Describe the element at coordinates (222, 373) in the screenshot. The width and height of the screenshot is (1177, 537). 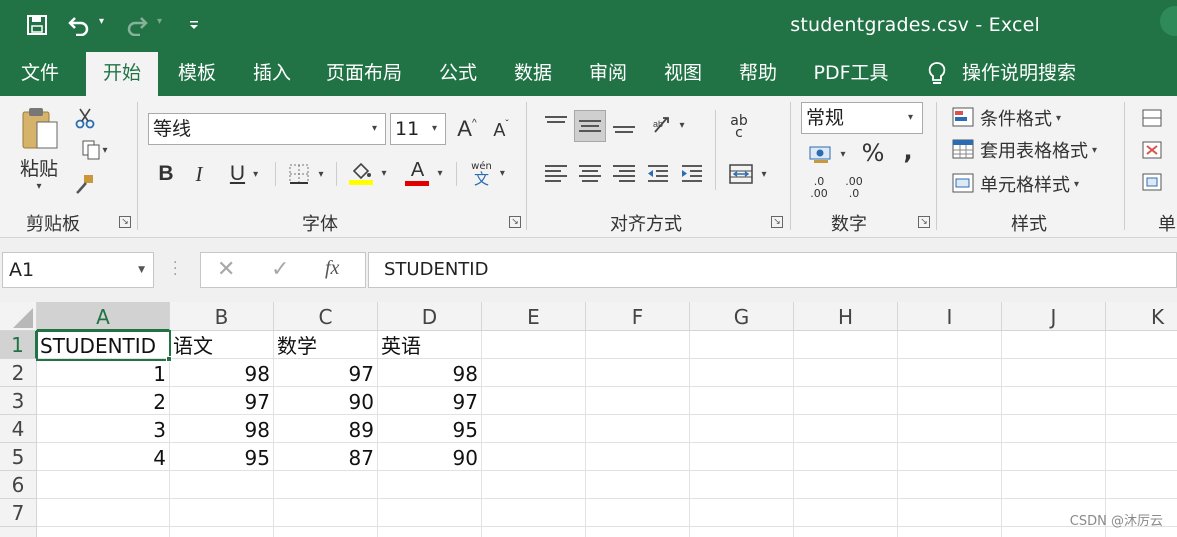
I see `cell-b2: 98` at that location.